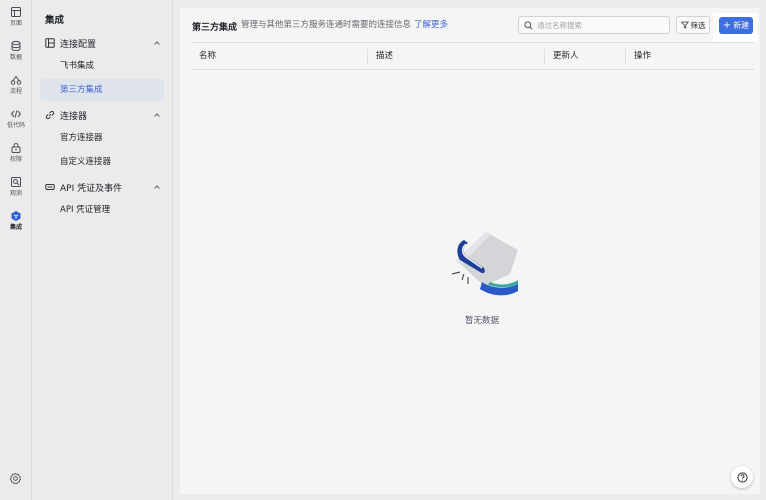 The height and width of the screenshot is (500, 766). Describe the element at coordinates (85, 162) in the screenshot. I see `nav-item-custom-connector: 自定义连接器` at that location.